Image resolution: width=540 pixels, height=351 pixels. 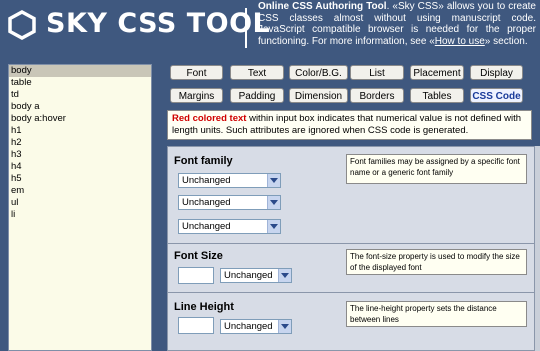 I want to click on logo-text: SKY CSS TOOL, so click(x=158, y=23).